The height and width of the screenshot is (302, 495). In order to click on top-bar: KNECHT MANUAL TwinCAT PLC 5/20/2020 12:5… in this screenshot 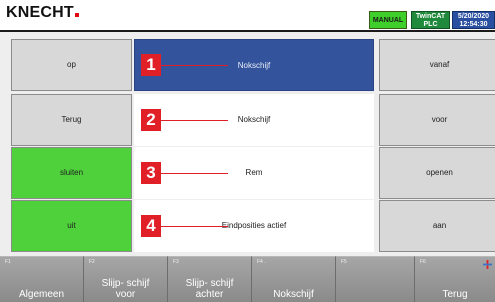, I will do `click(247, 15)`.